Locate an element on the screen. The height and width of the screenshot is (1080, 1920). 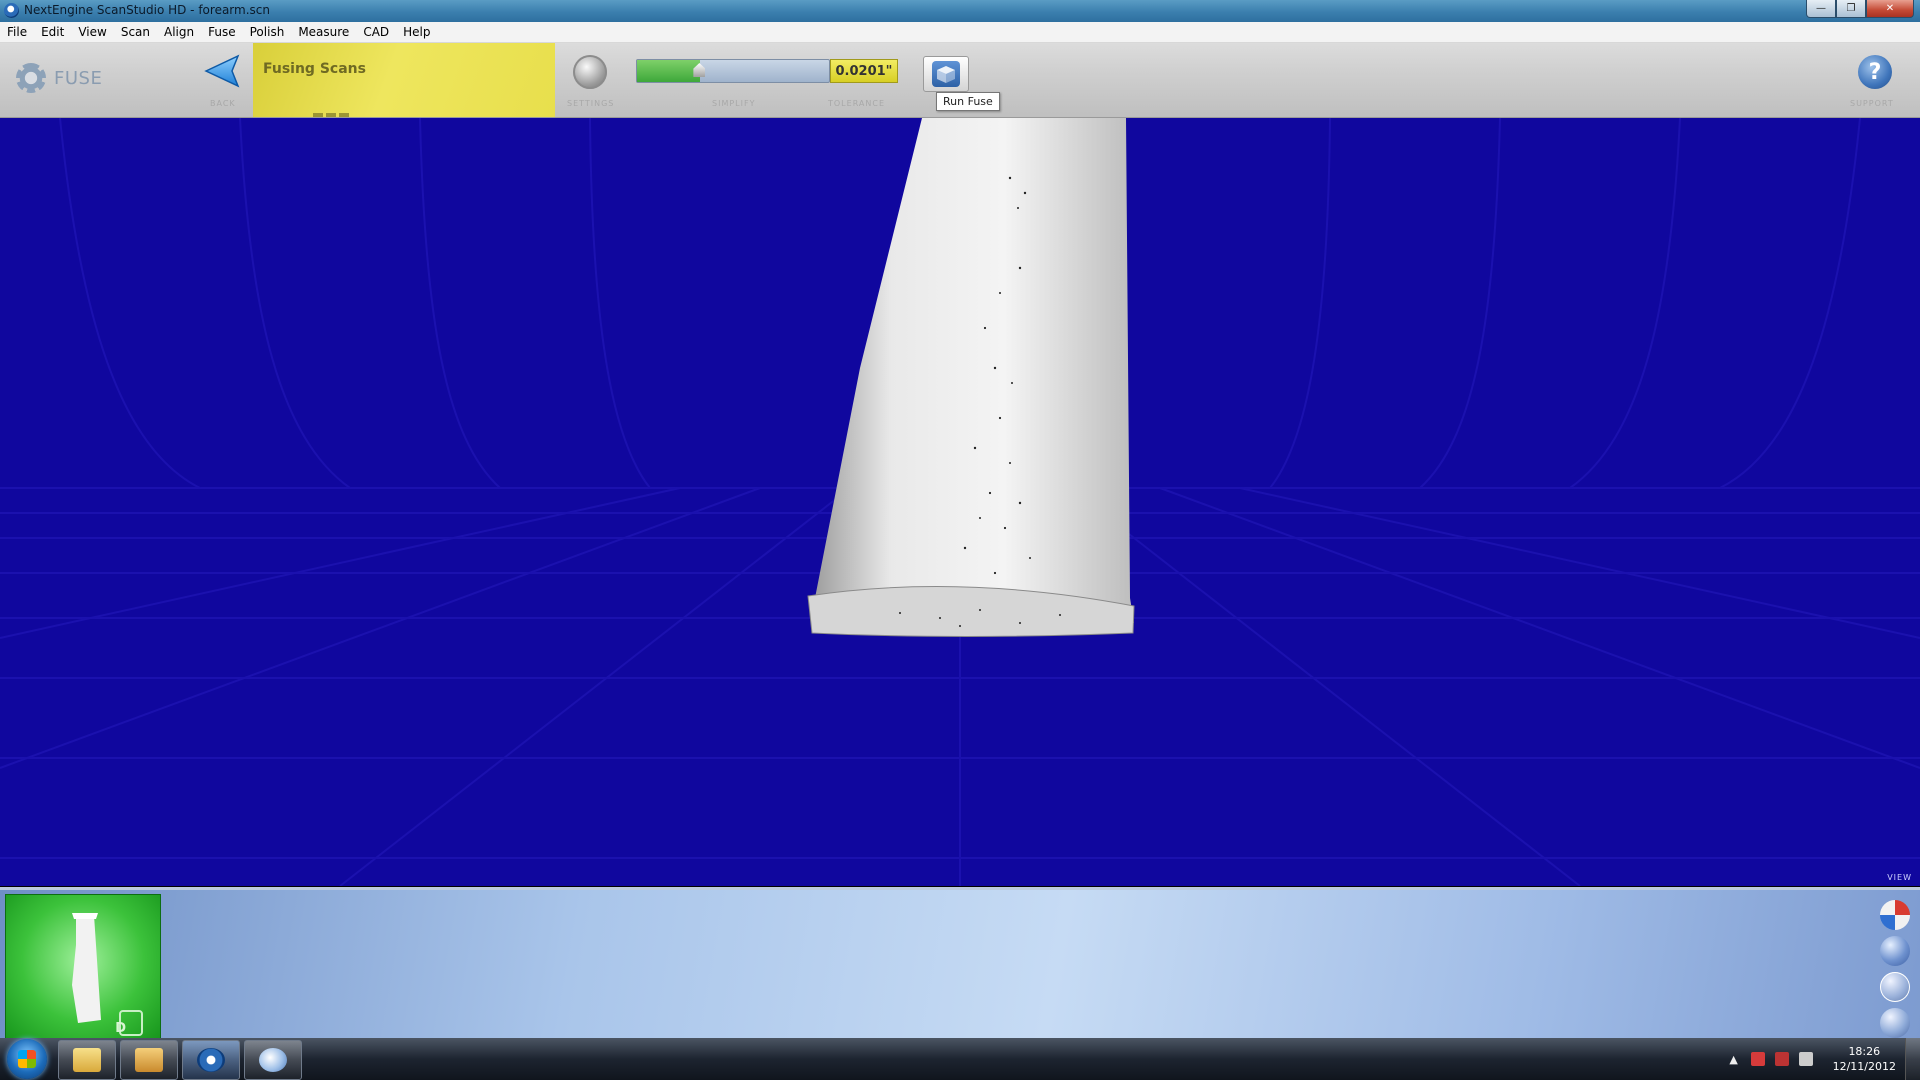
start-button is located at coordinates (27, 1059).